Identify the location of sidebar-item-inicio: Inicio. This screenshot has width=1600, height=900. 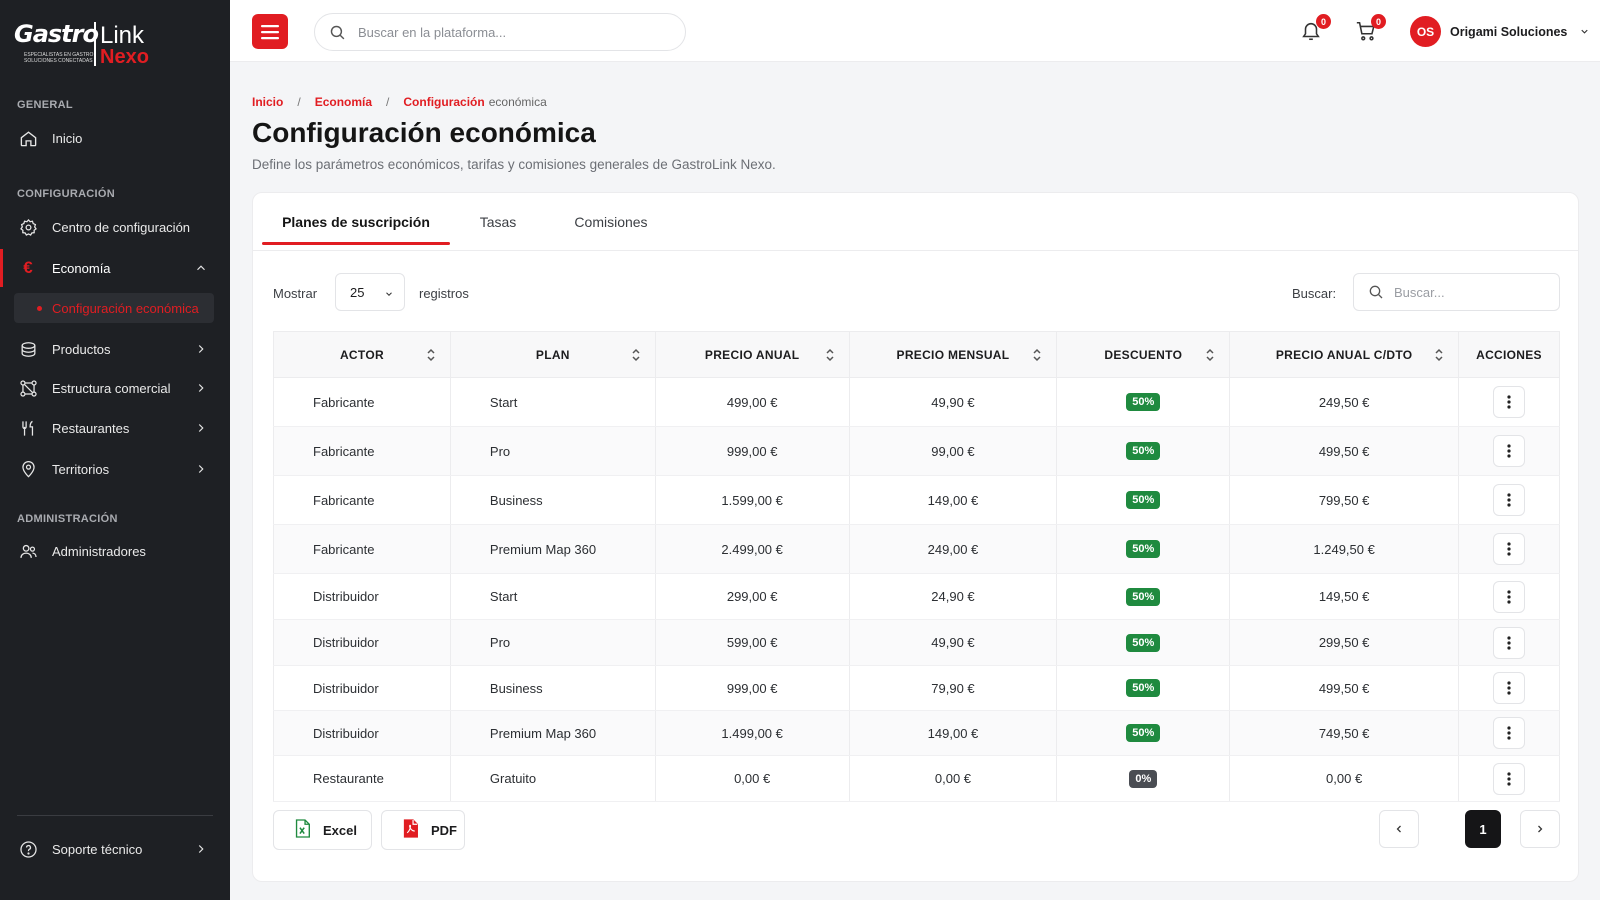
(115, 138).